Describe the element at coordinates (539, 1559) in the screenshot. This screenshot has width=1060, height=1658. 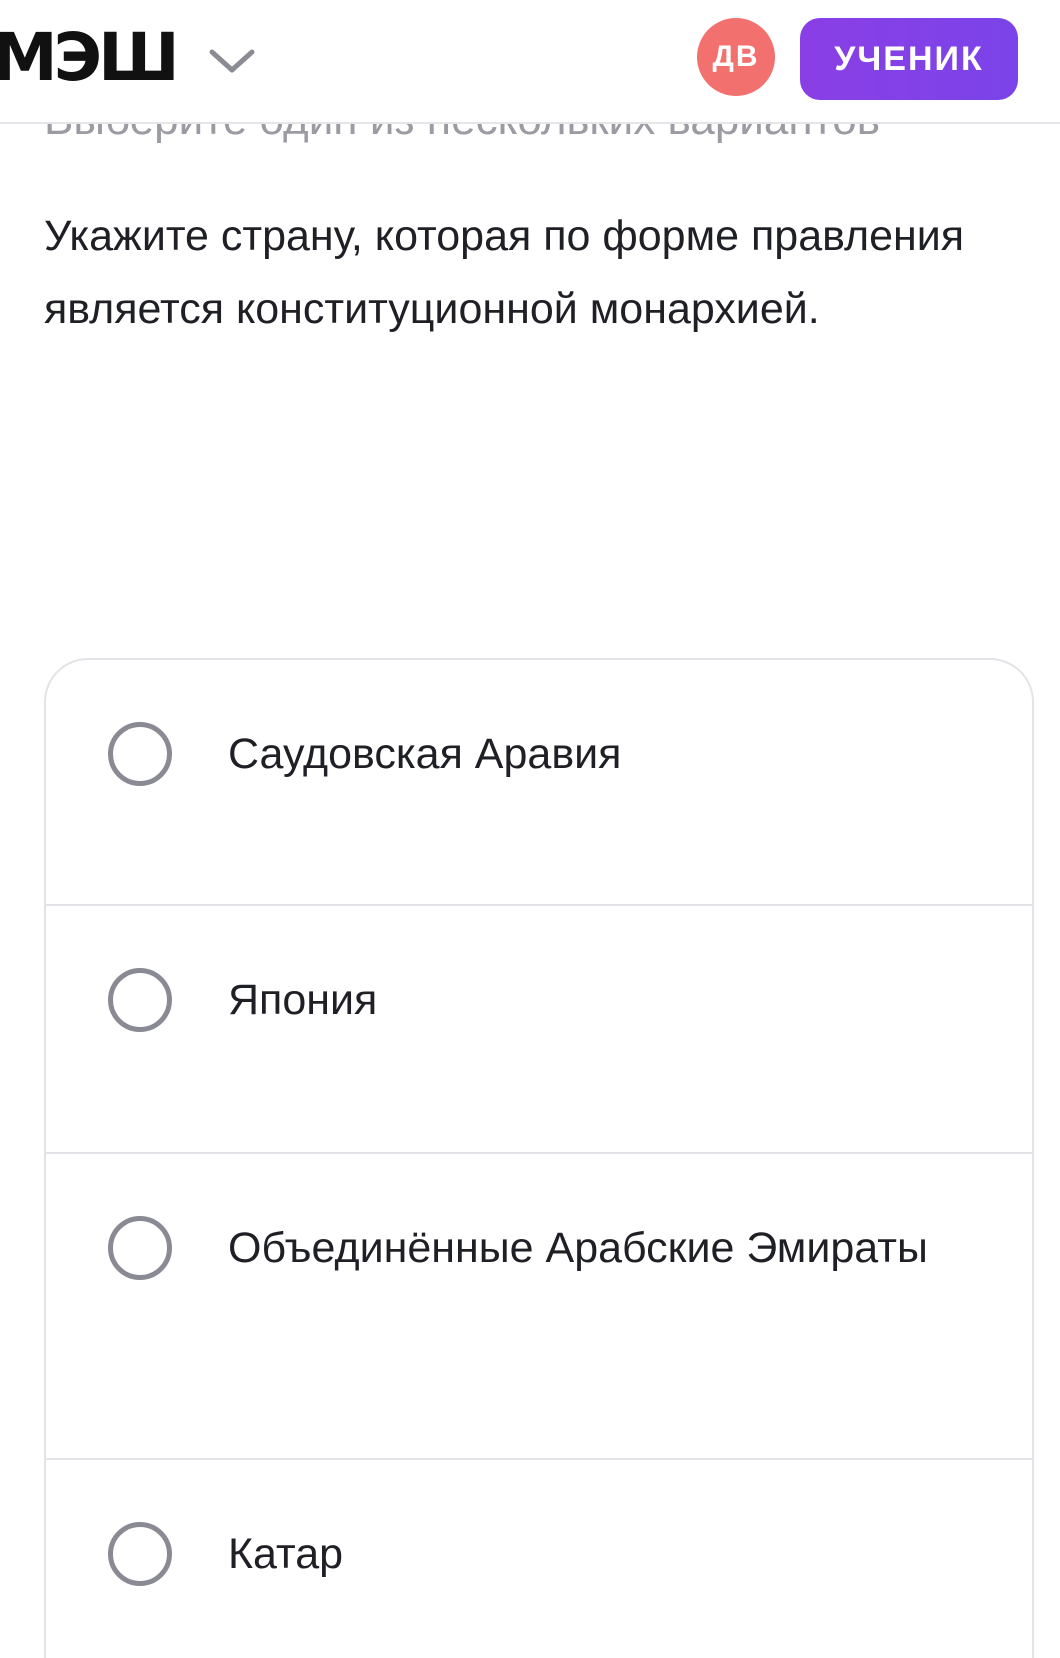
I see `answer-option: Катар` at that location.